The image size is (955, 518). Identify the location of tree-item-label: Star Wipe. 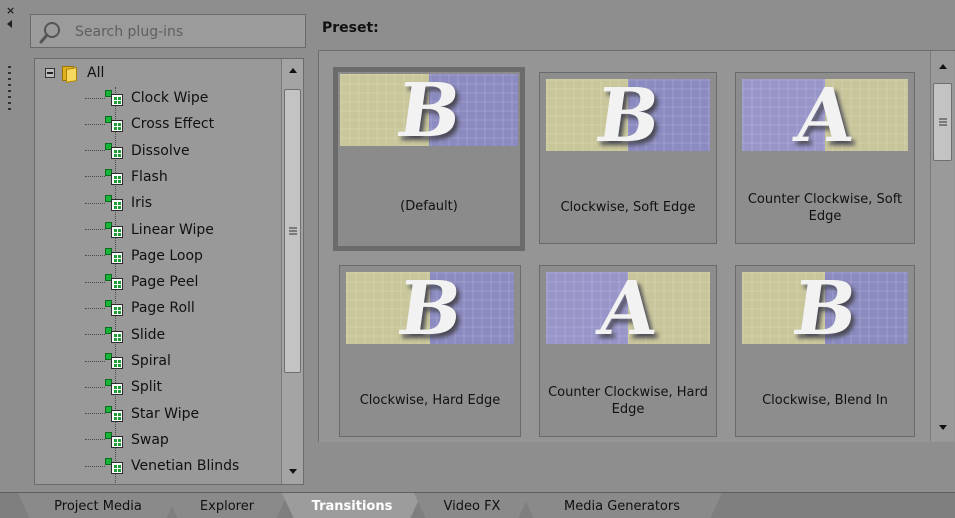
(165, 413).